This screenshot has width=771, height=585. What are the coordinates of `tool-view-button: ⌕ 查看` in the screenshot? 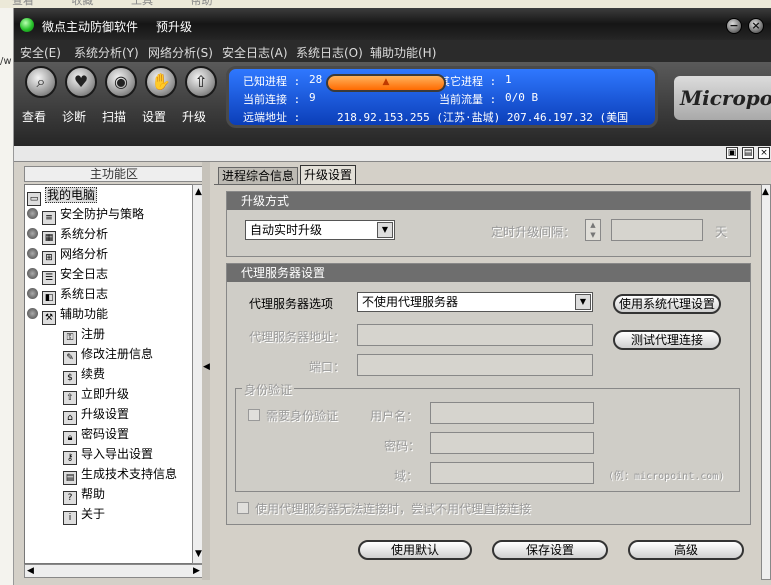 It's located at (41, 96).